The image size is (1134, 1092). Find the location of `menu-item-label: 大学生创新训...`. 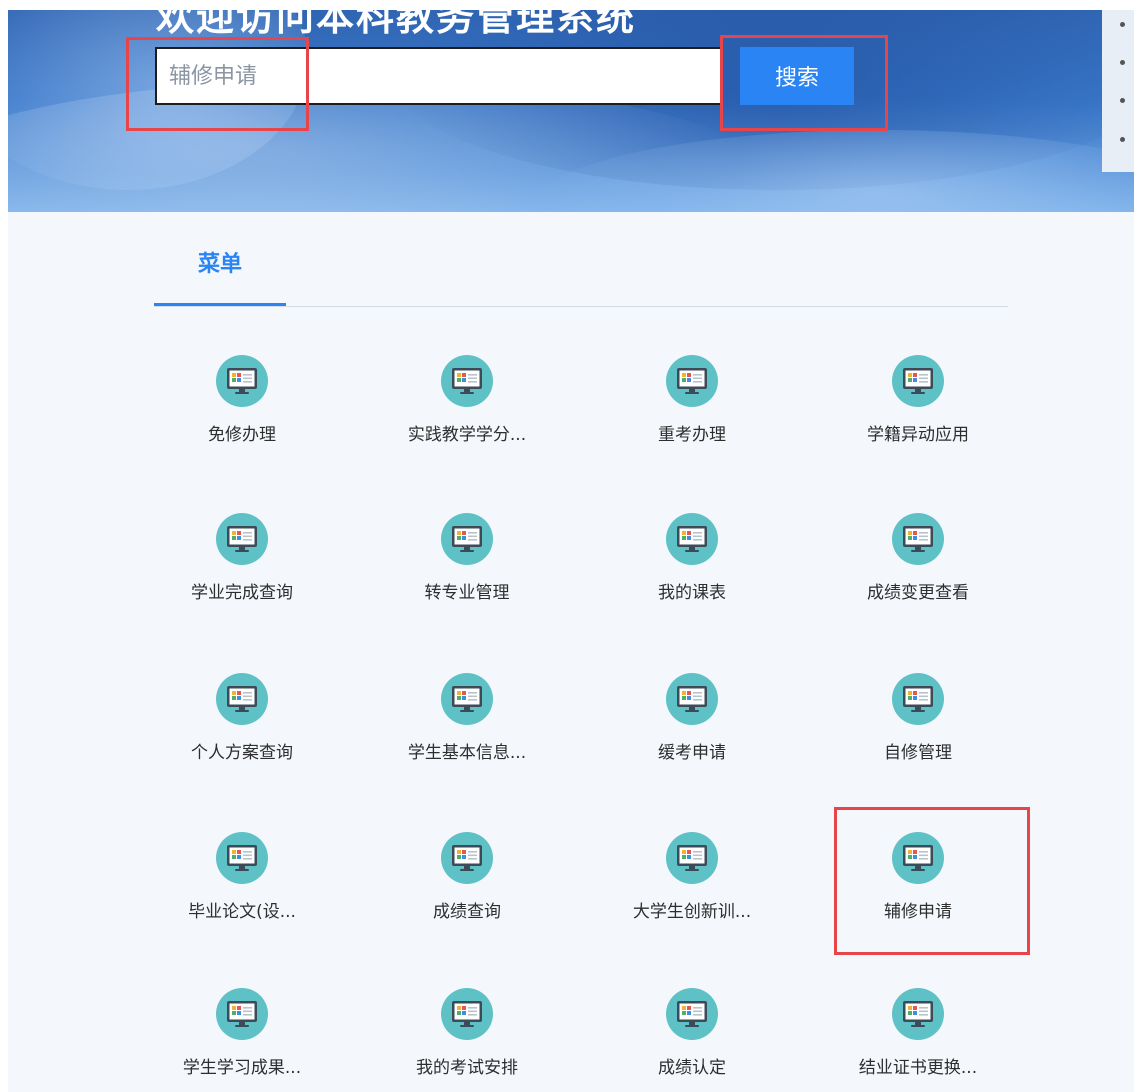

menu-item-label: 大学生创新训... is located at coordinates (692, 912).